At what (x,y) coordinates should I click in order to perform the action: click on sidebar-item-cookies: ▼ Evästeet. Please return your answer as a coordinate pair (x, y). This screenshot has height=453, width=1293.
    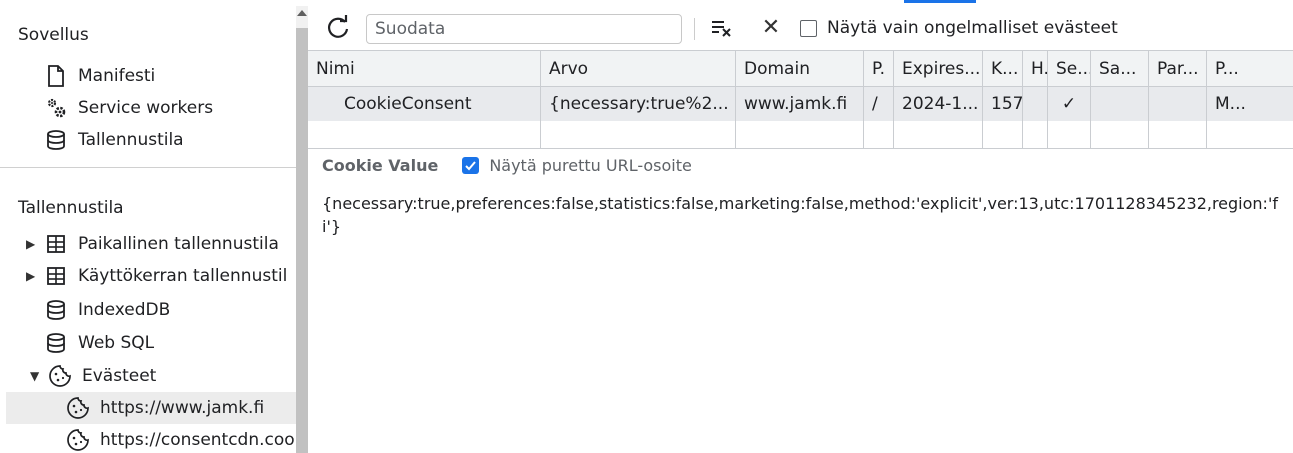
    Looking at the image, I should click on (93, 376).